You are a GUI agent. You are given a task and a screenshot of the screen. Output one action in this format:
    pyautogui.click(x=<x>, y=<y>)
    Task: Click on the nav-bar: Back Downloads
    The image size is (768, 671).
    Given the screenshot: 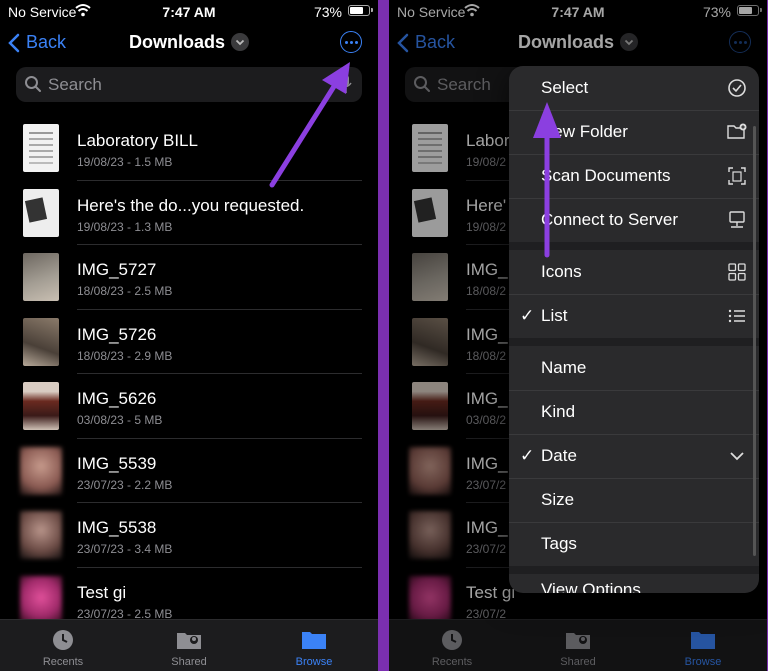 What is the action you would take?
    pyautogui.click(x=189, y=44)
    